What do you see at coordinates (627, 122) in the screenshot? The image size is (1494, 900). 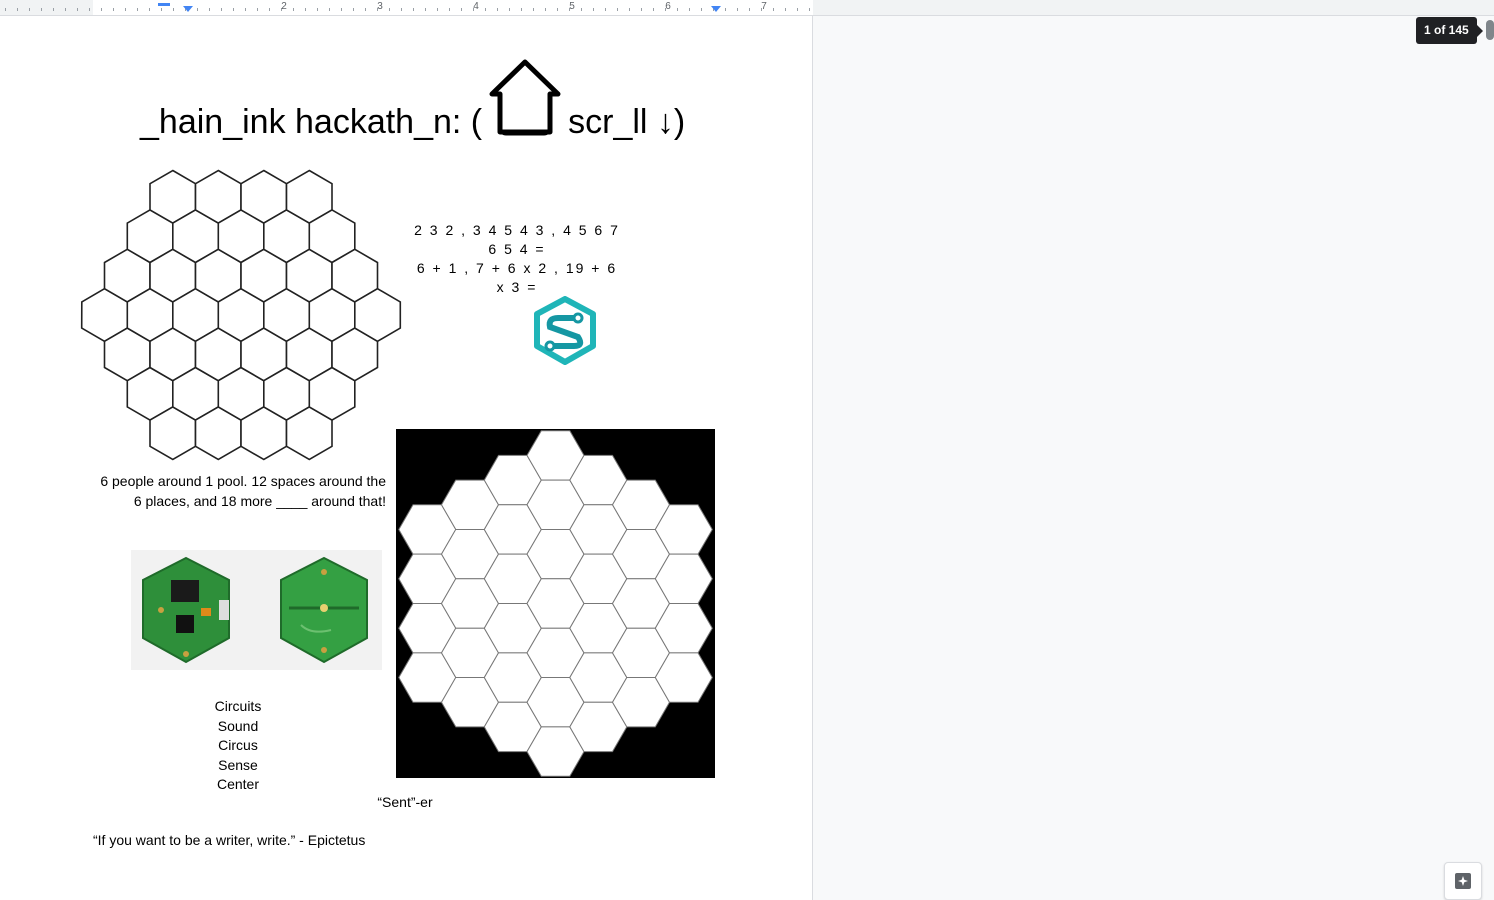 I see `title-right-text: scr_ll ↓)` at bounding box center [627, 122].